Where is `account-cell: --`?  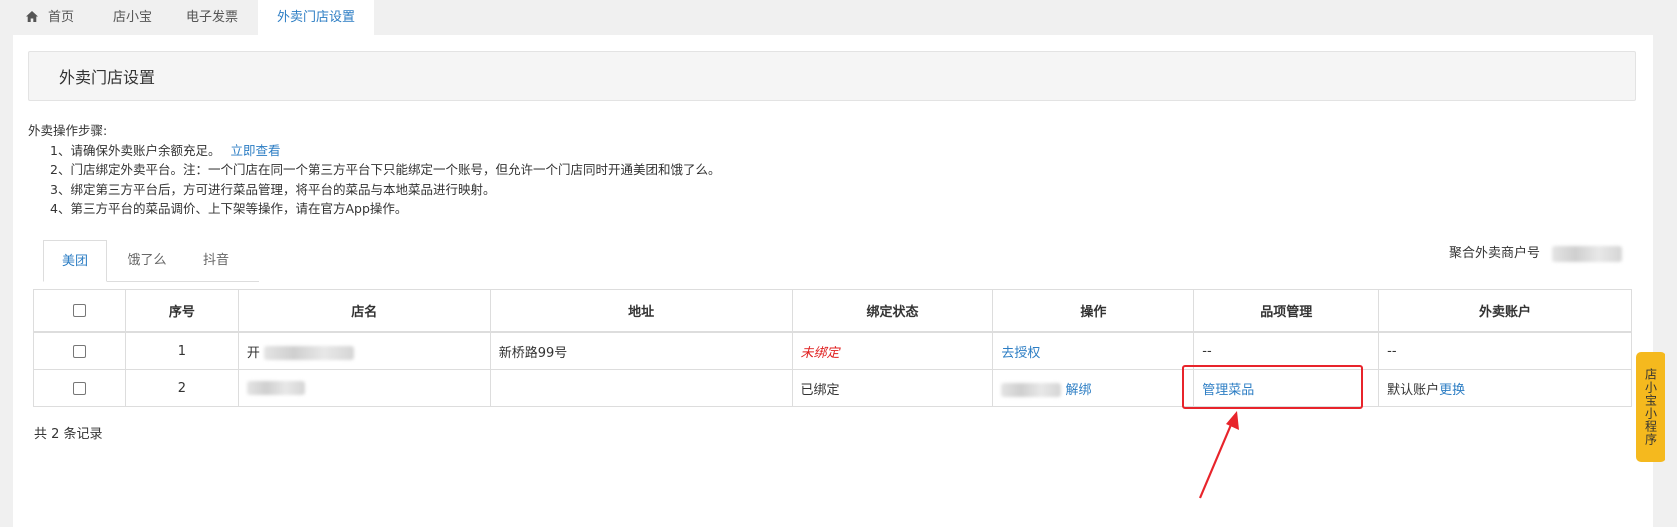
account-cell: -- is located at coordinates (1505, 350).